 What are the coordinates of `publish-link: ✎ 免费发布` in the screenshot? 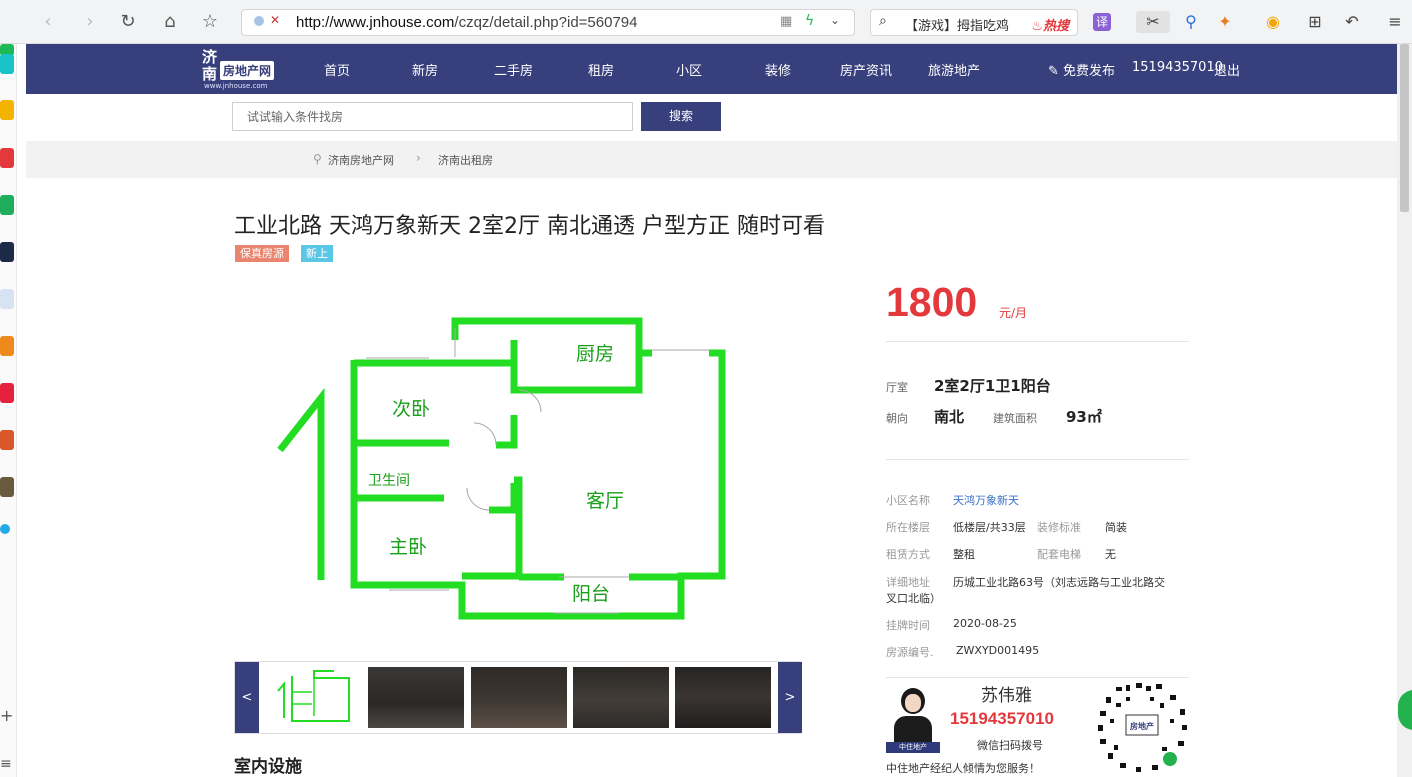 It's located at (1081, 69).